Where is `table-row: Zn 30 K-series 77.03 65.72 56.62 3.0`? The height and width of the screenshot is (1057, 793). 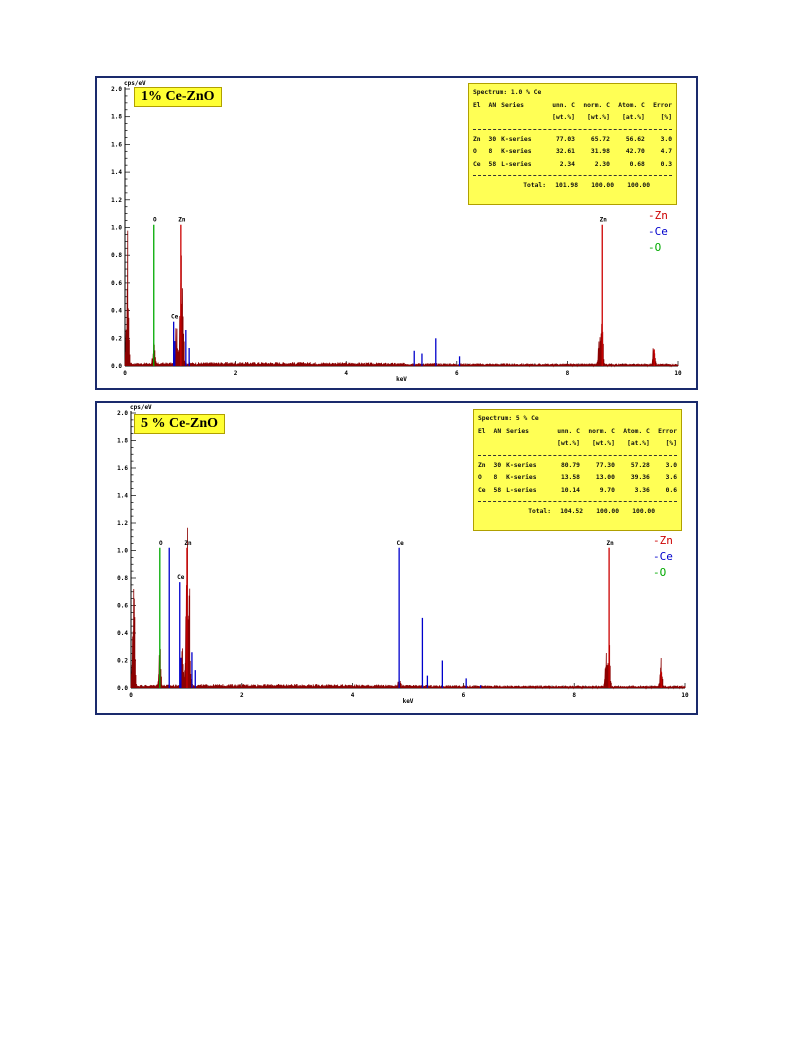
table-row: Zn 30 K-series 77.03 65.72 56.62 3.0 is located at coordinates (573, 139).